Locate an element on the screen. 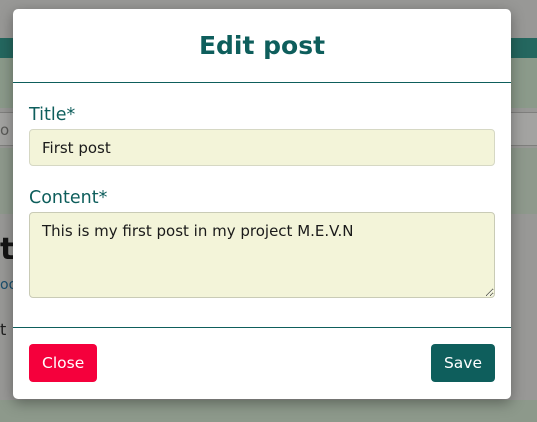 The image size is (537, 422). background-post-text: t is located at coordinates (3, 329).